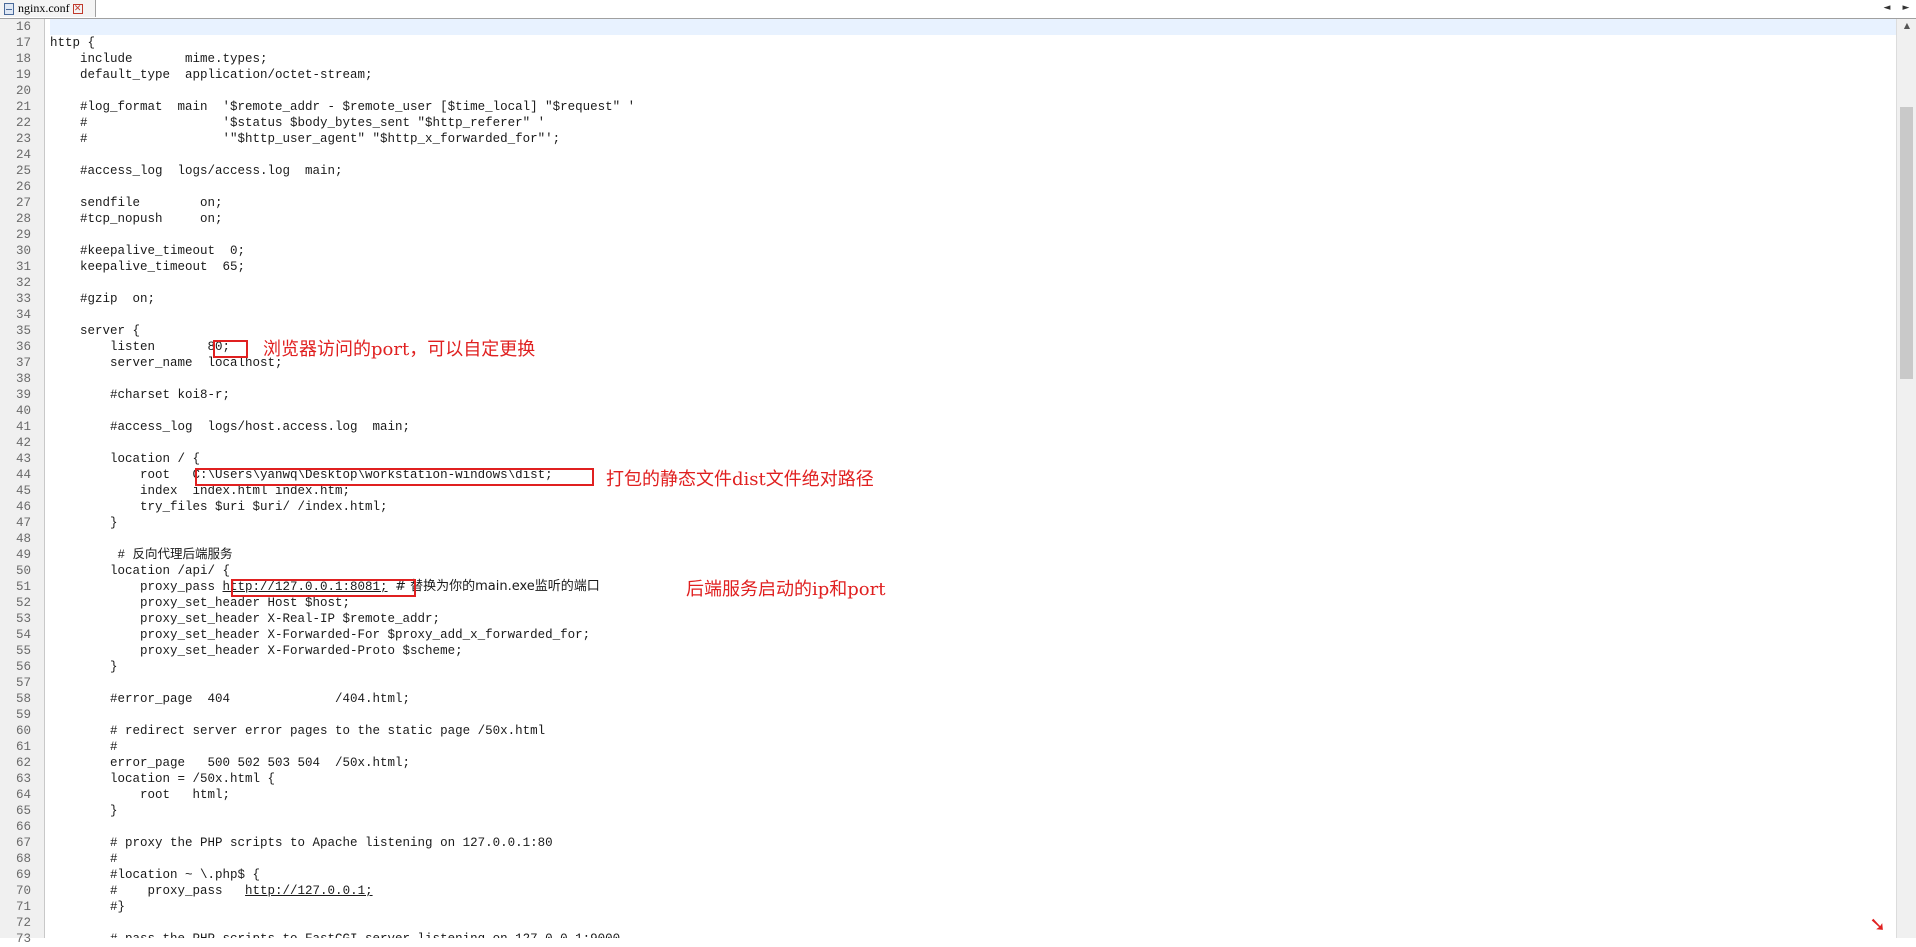 Image resolution: width=1916 pixels, height=947 pixels. What do you see at coordinates (24, 907) in the screenshot?
I see `line-number: 71` at bounding box center [24, 907].